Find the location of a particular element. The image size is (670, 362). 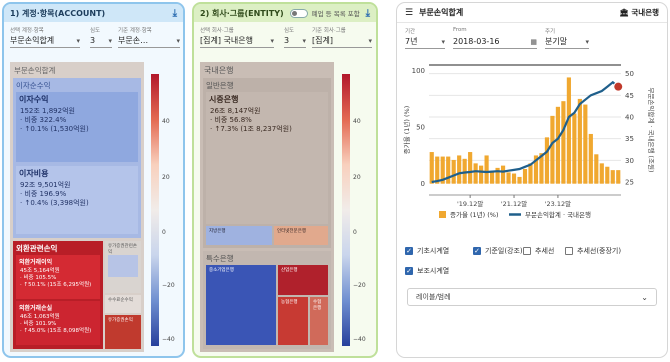

from-label: From is located at coordinates (460, 30).